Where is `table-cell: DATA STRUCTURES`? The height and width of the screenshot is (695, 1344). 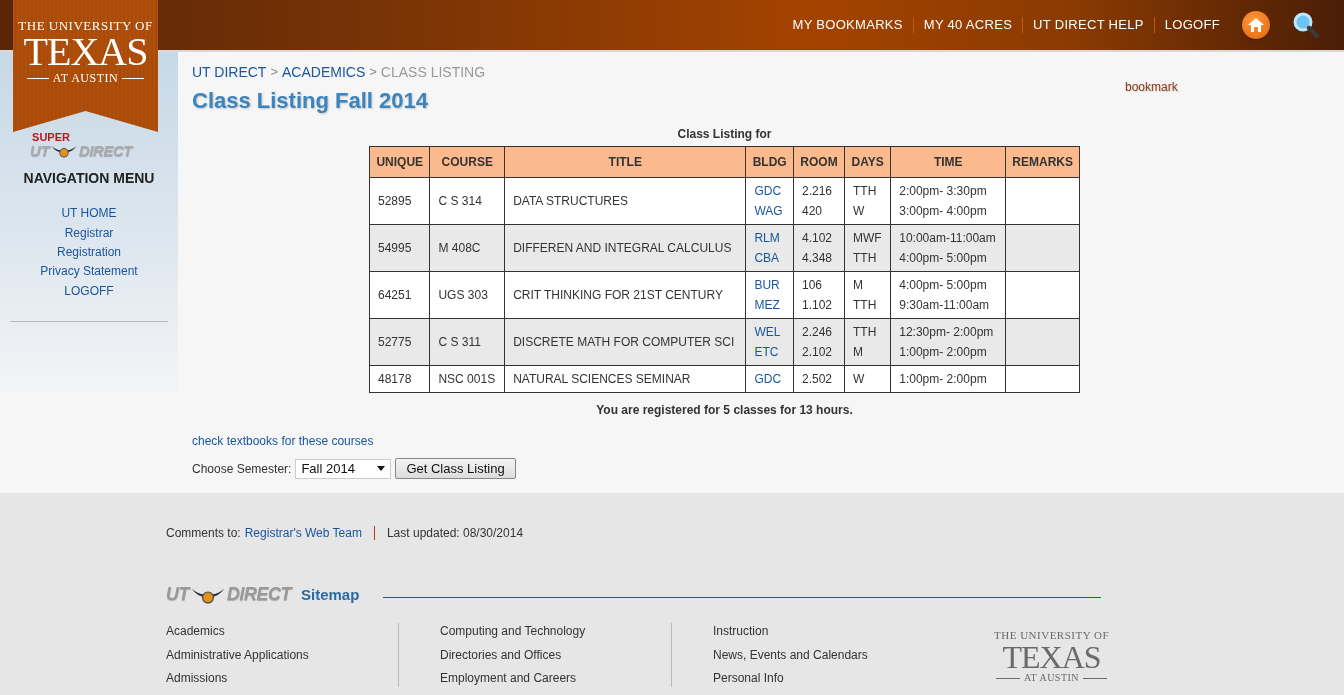
table-cell: DATA STRUCTURES is located at coordinates (625, 201).